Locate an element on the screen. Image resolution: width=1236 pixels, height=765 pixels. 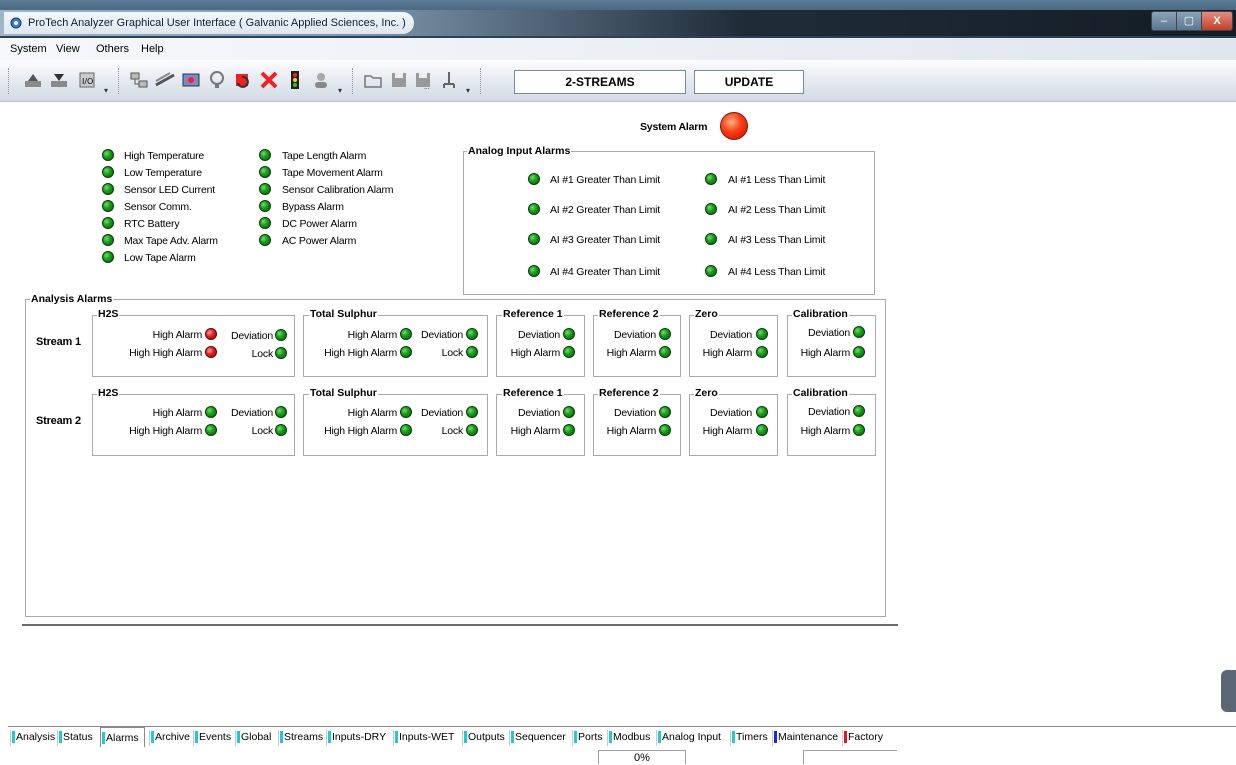
s2-ref2-high-label: High Alarm is located at coordinates (631, 431).